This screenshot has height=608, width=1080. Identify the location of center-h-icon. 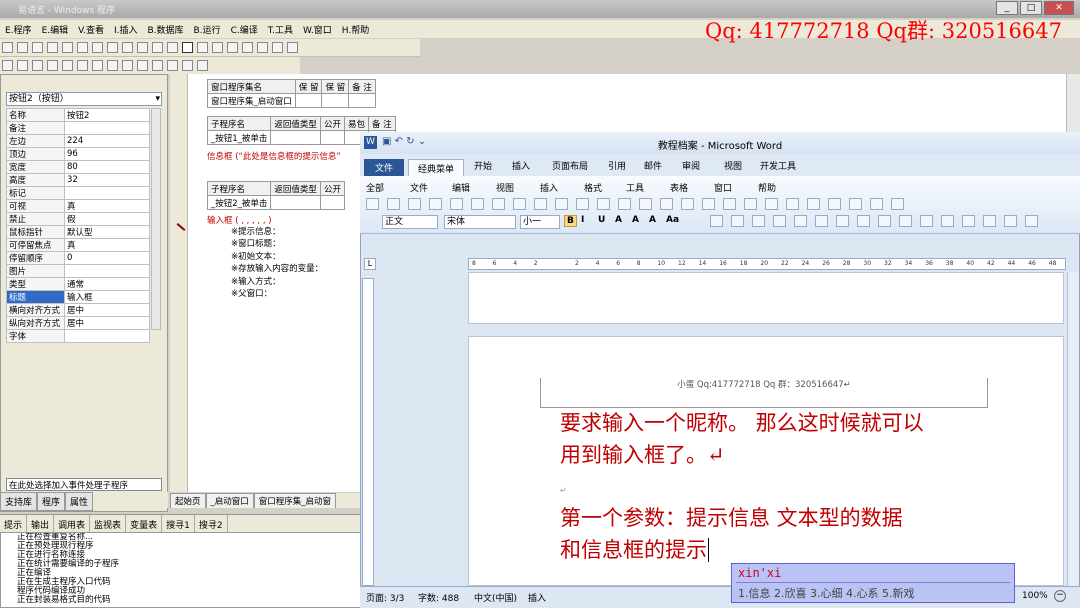
(172, 65).